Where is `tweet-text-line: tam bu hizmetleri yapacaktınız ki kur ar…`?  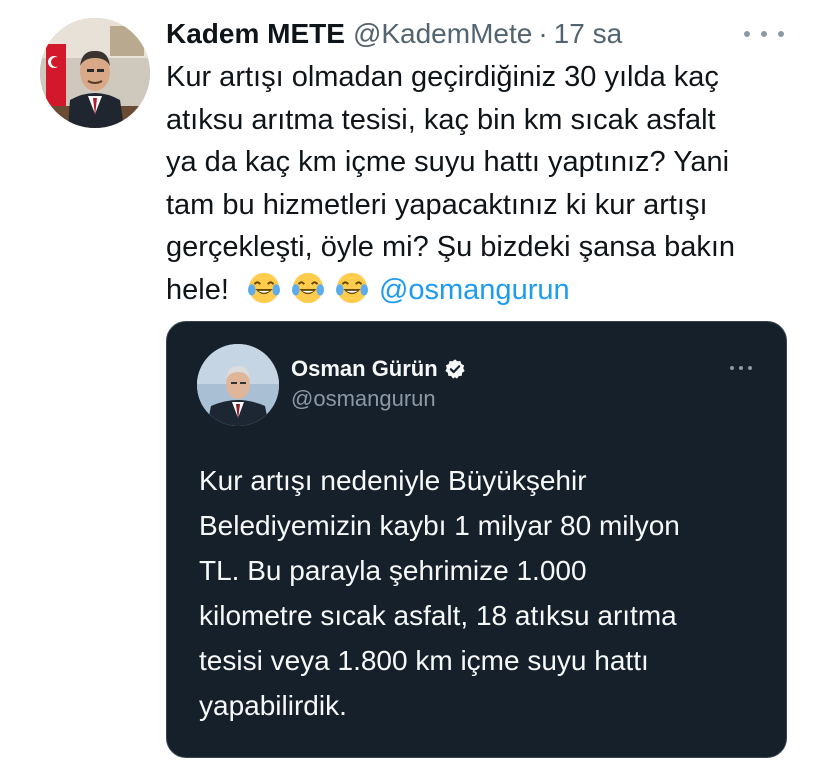 tweet-text-line: tam bu hizmetleri yapacaktınız ki kur ar… is located at coordinates (437, 204).